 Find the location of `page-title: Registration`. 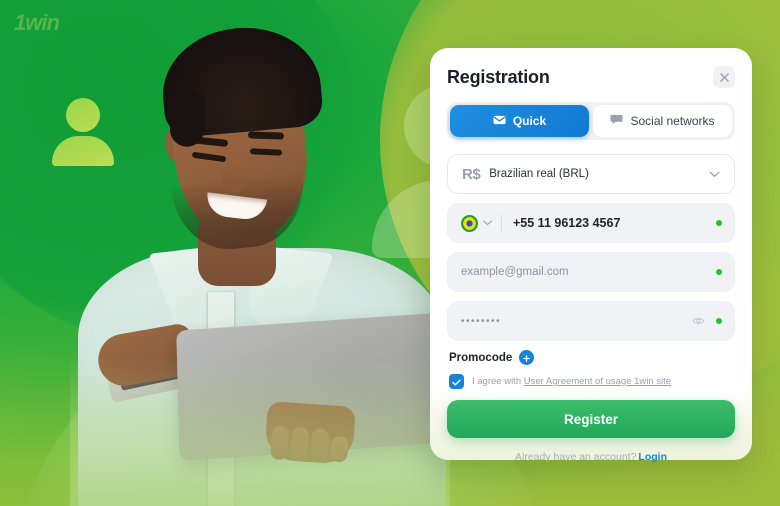

page-title: Registration is located at coordinates (498, 76).